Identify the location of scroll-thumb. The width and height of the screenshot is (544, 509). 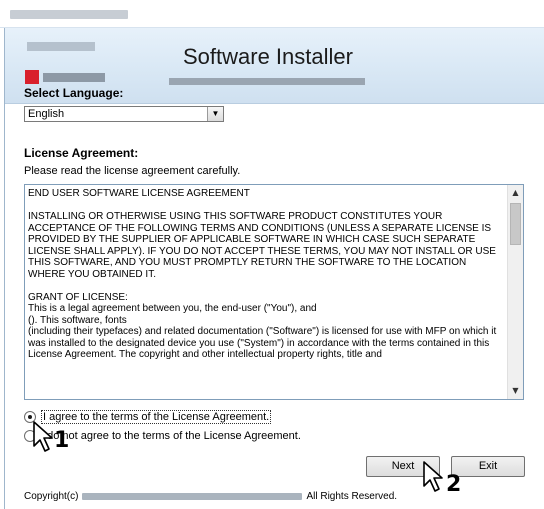
(515, 224).